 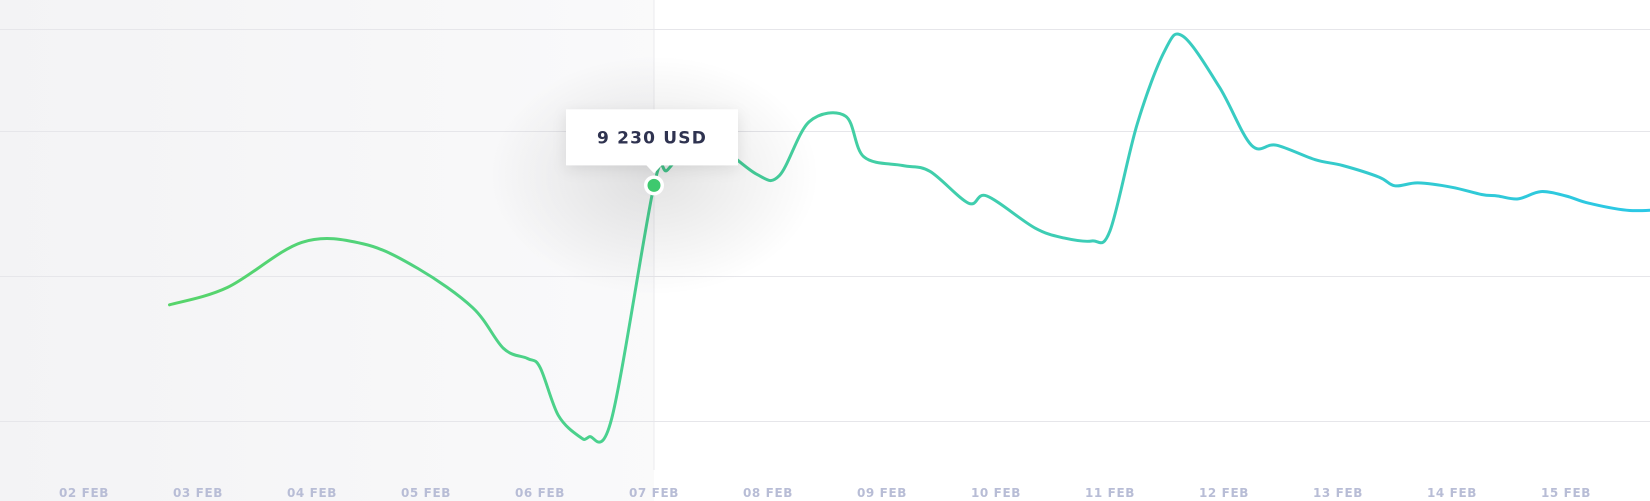 I want to click on x-tick-label: 05 FEB, so click(x=426, y=493).